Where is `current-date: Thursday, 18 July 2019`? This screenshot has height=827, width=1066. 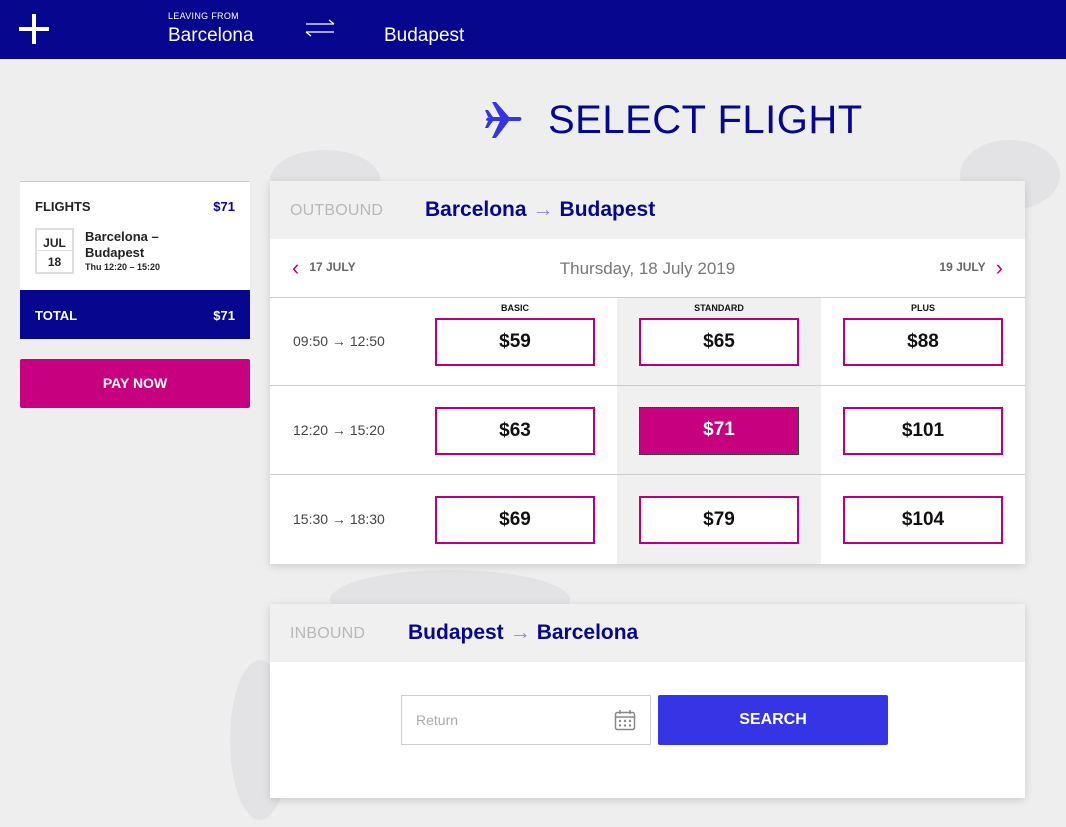
current-date: Thursday, 18 July 2019 is located at coordinates (647, 268).